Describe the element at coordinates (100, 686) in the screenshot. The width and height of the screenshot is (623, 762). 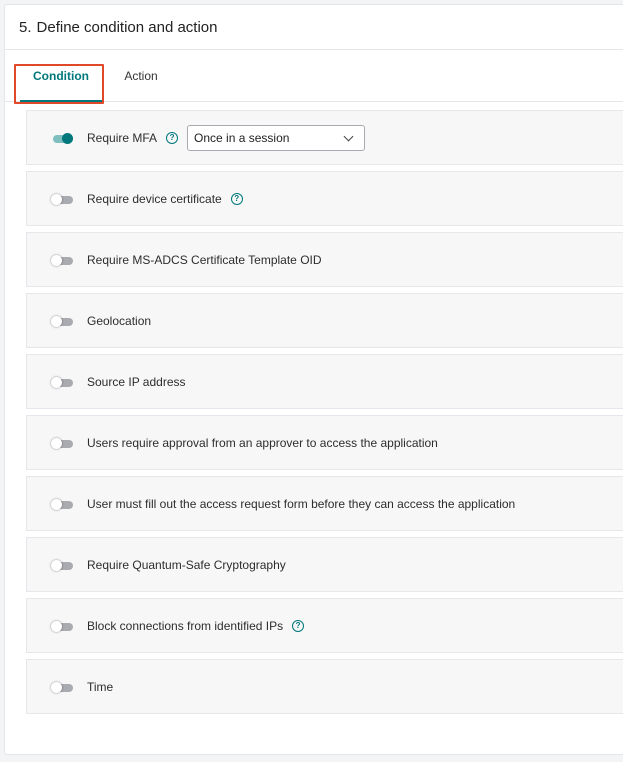
I see `condition-label: Time` at that location.